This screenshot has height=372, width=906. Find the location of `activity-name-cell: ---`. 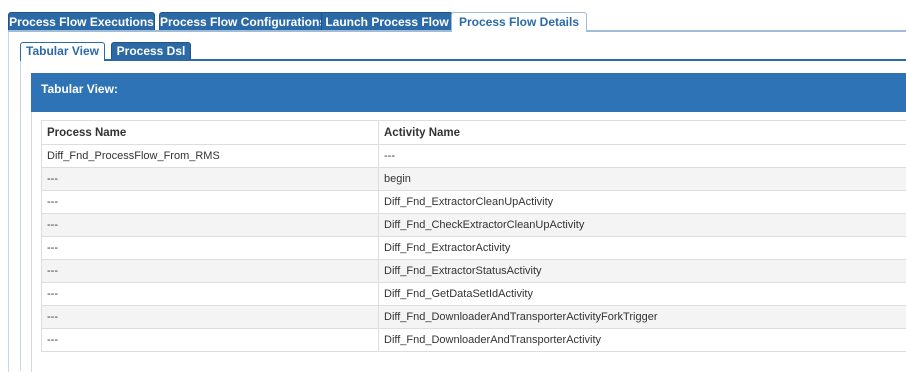

activity-name-cell: --- is located at coordinates (642, 156).